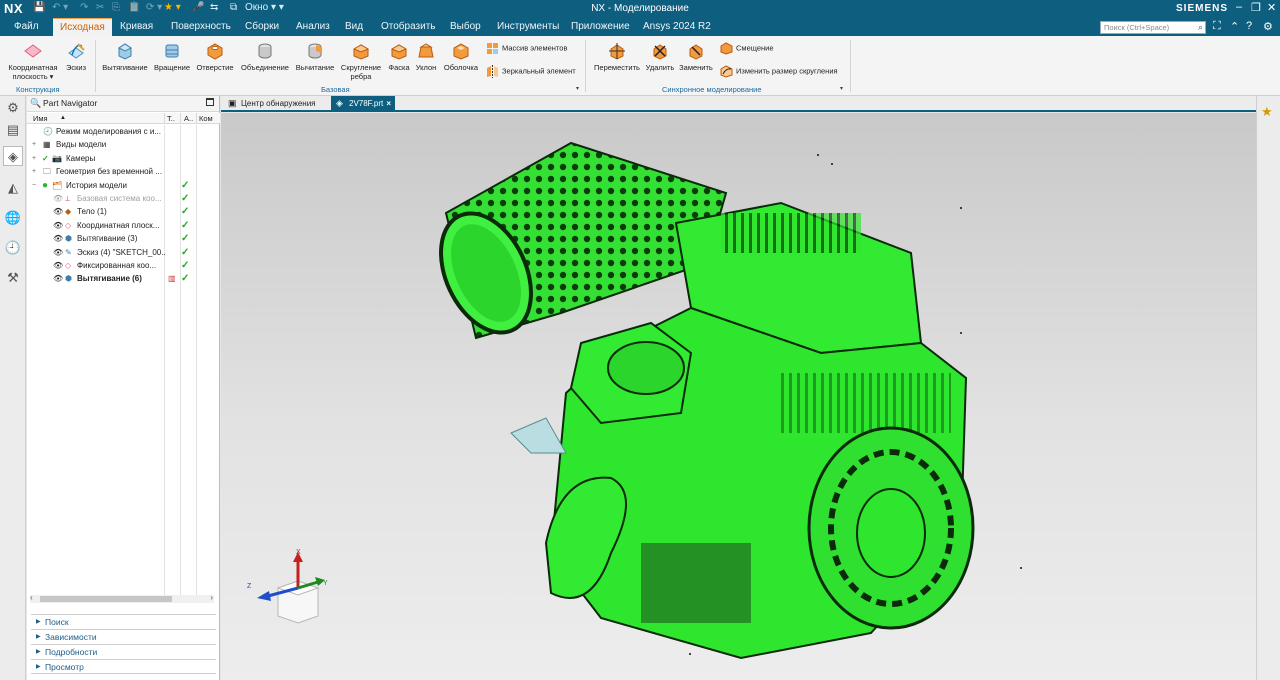 The image size is (1280, 680). Describe the element at coordinates (123, 252) in the screenshot. I see `tree-row-sketch: 👁 ✎ Эскиз (4) "SKETCH_00... ✓` at that location.